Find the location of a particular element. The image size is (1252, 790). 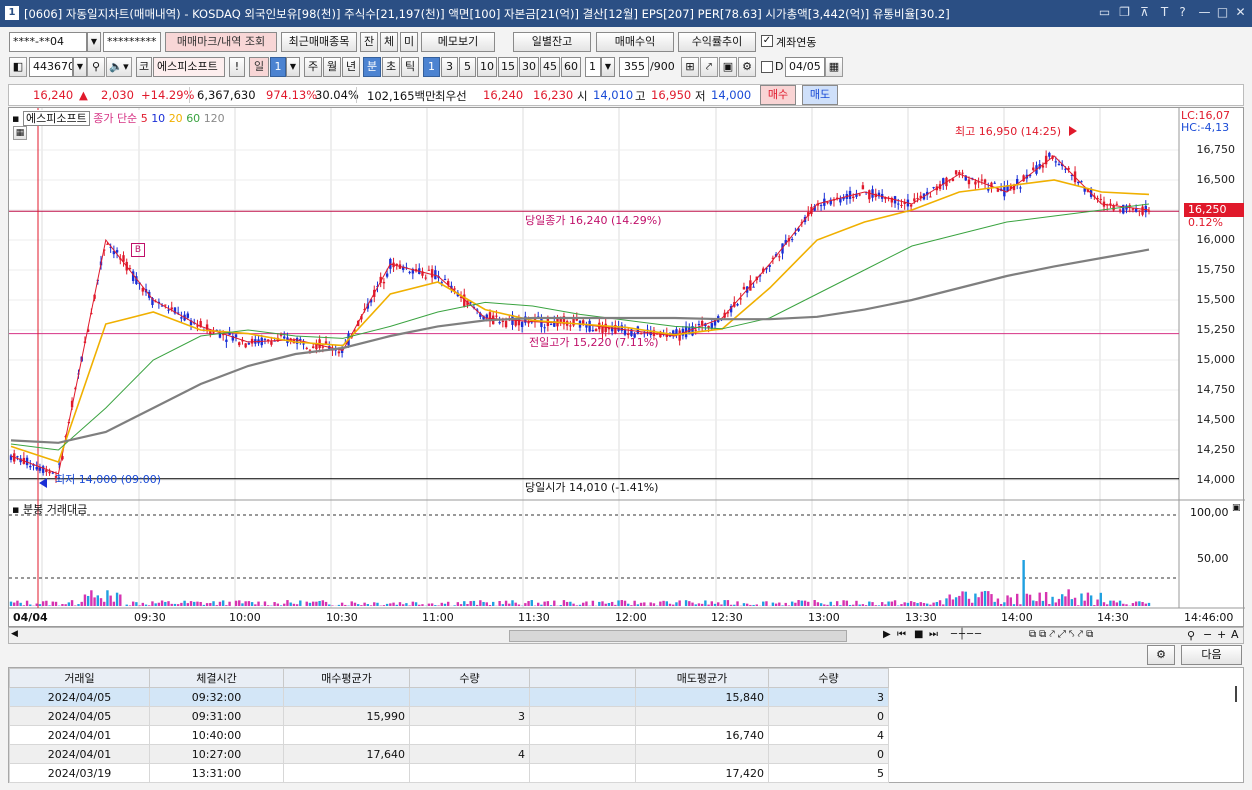

zoom-in-icon: + is located at coordinates (1221, 634).